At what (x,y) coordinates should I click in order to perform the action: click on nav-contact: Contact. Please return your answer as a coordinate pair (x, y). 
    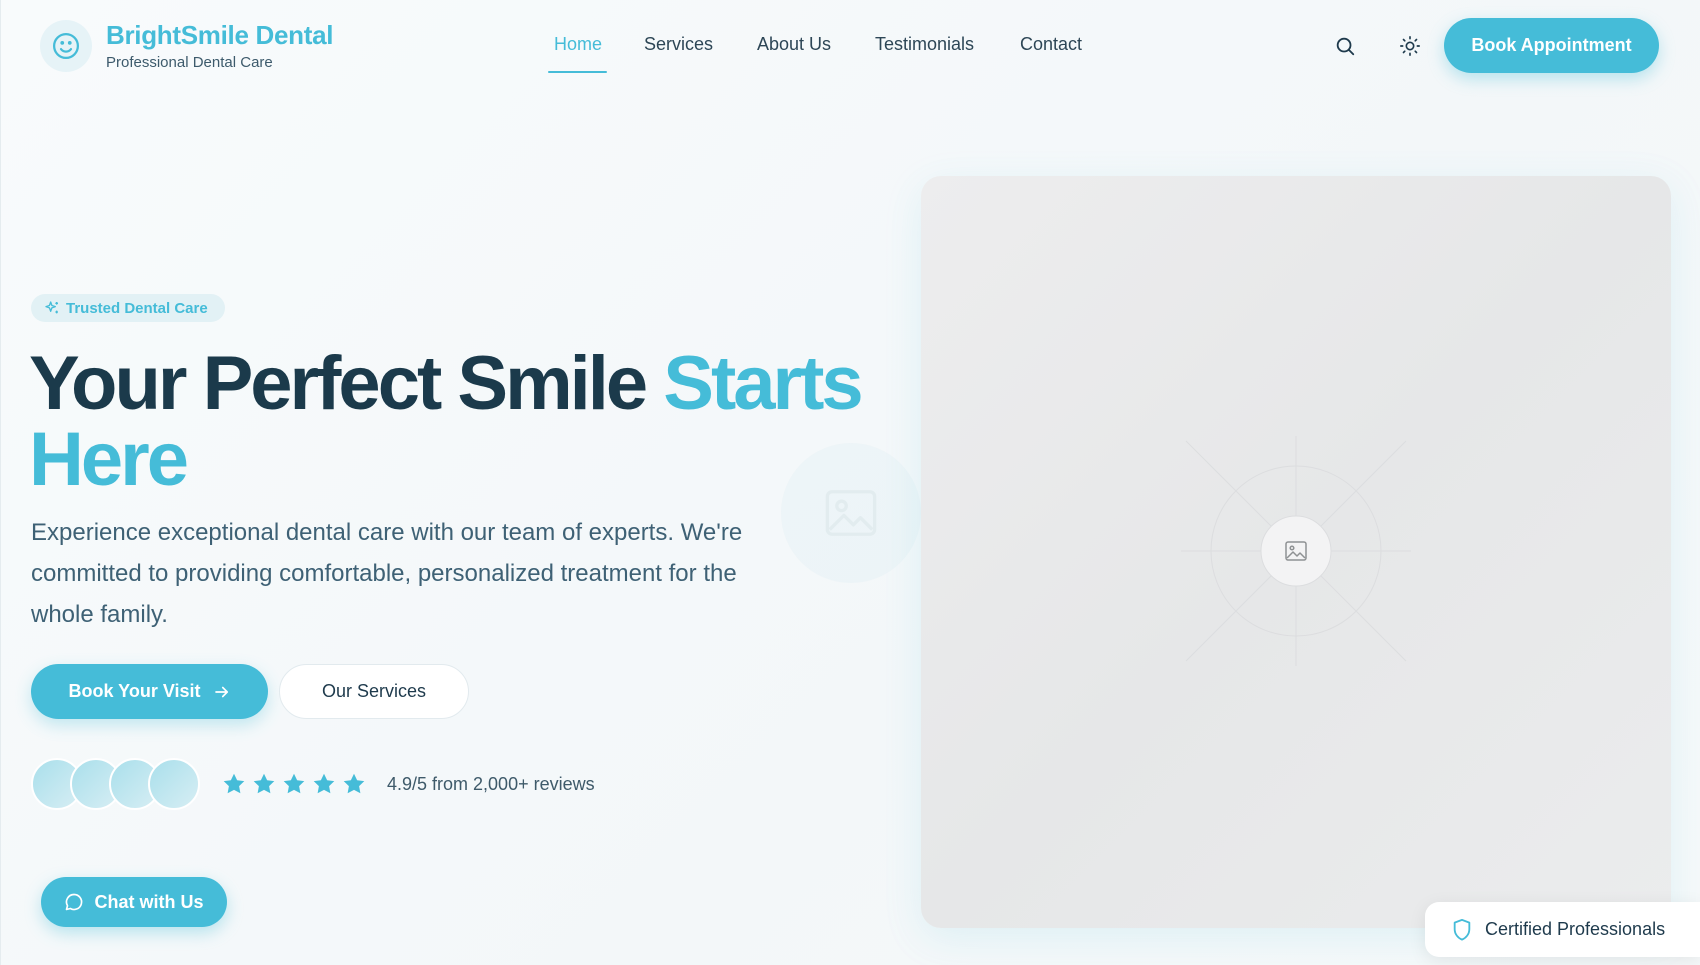
    Looking at the image, I should click on (1051, 44).